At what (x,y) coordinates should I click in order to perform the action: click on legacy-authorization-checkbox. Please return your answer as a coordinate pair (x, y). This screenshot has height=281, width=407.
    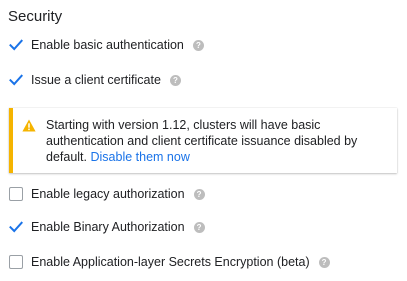
    Looking at the image, I should click on (16, 194).